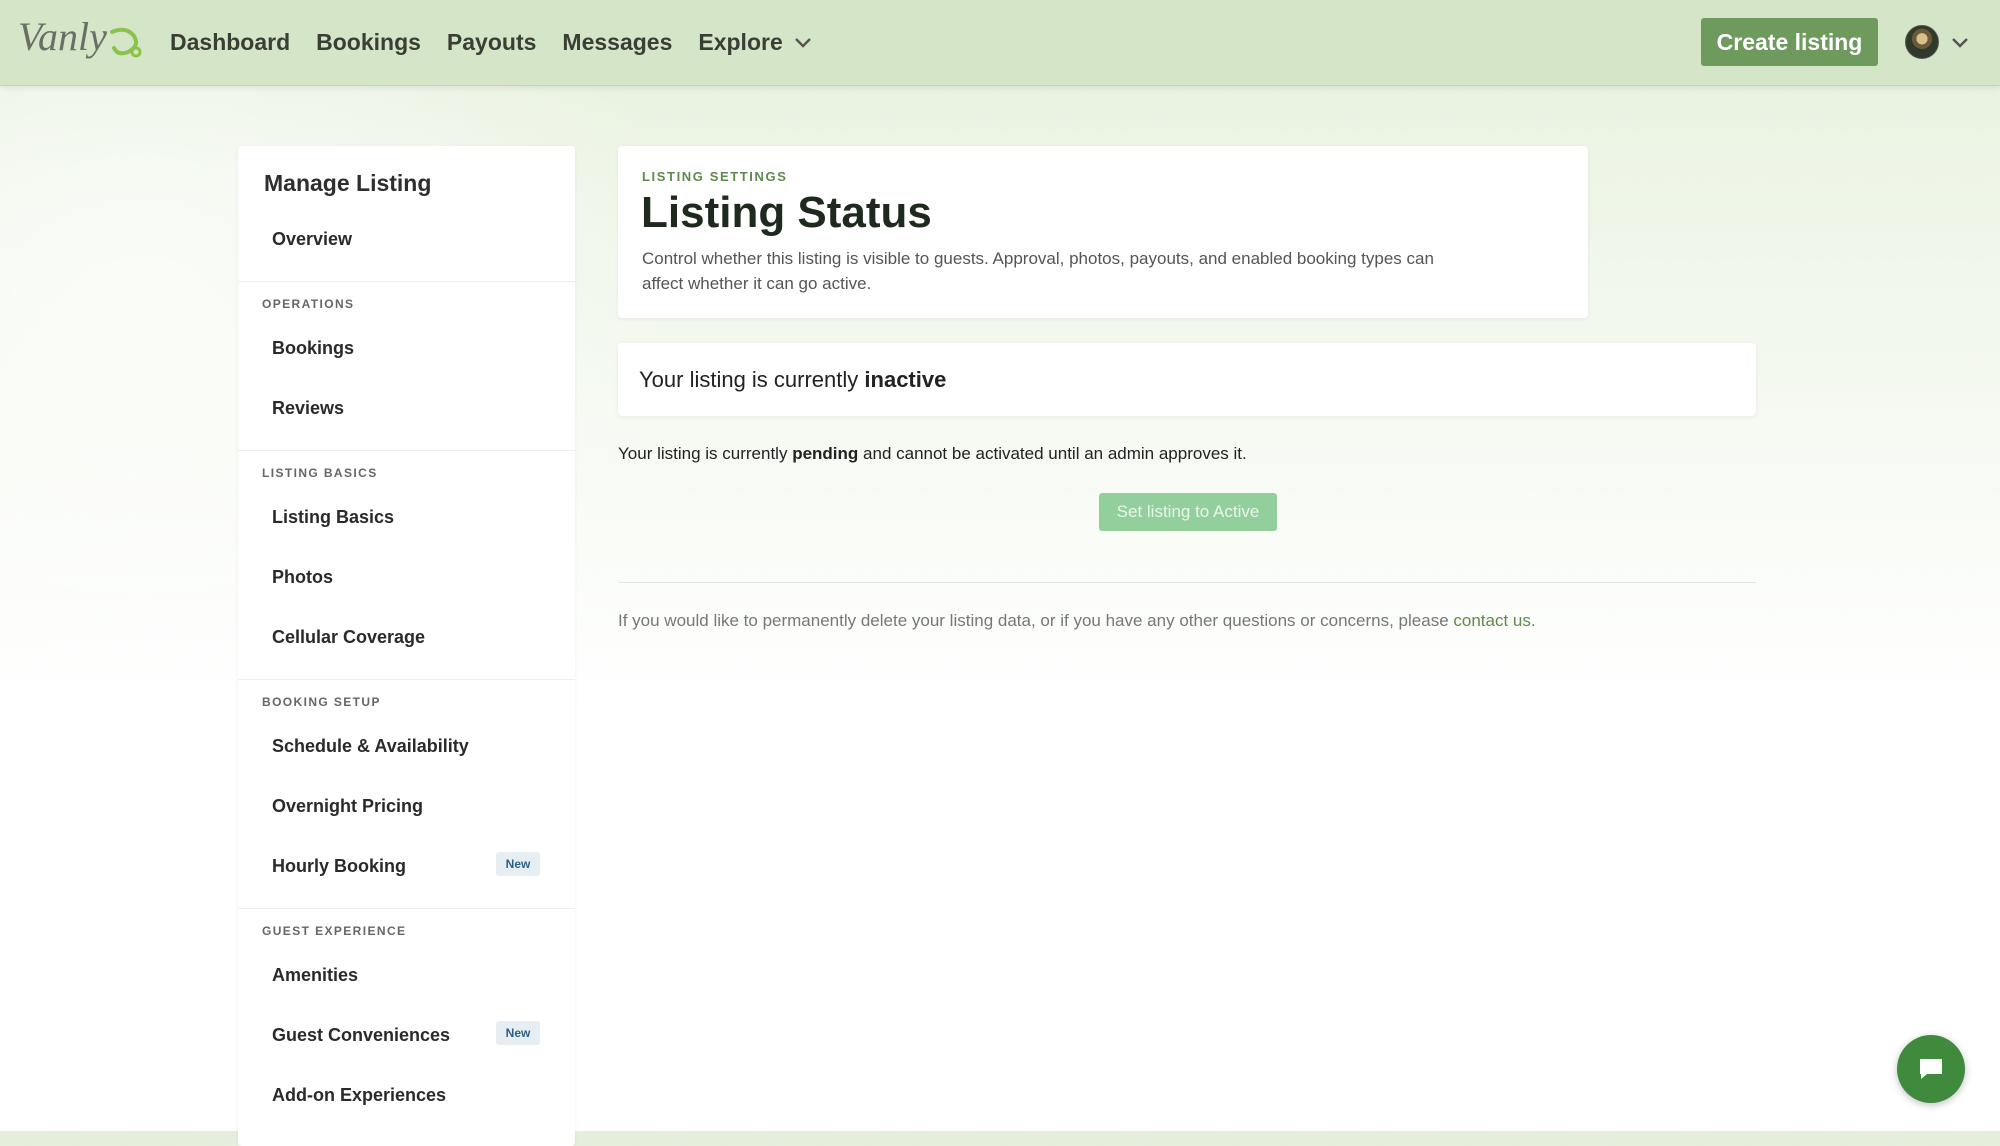 This screenshot has width=2000, height=1146. I want to click on status-prefix: Your listing is currently, so click(749, 379).